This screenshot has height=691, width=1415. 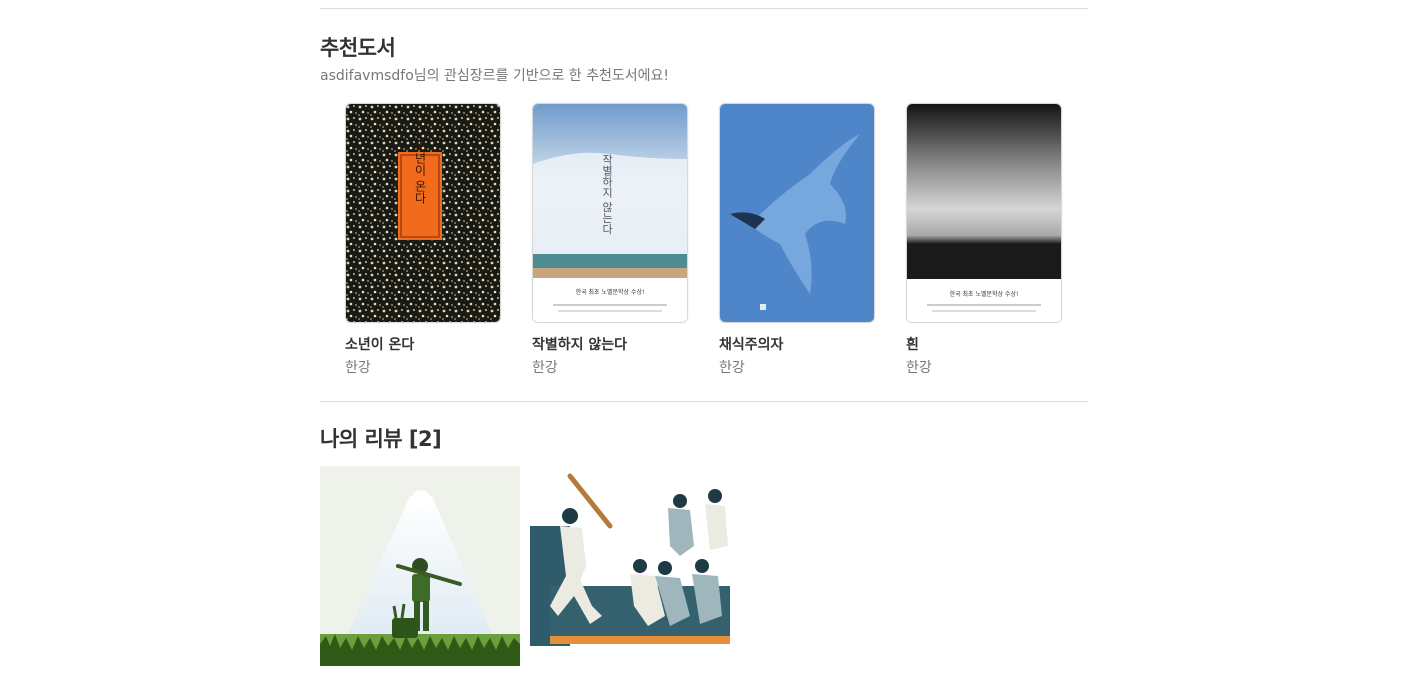 What do you see at coordinates (381, 439) in the screenshot?
I see `reviews-title: 나의 리뷰 [2]` at bounding box center [381, 439].